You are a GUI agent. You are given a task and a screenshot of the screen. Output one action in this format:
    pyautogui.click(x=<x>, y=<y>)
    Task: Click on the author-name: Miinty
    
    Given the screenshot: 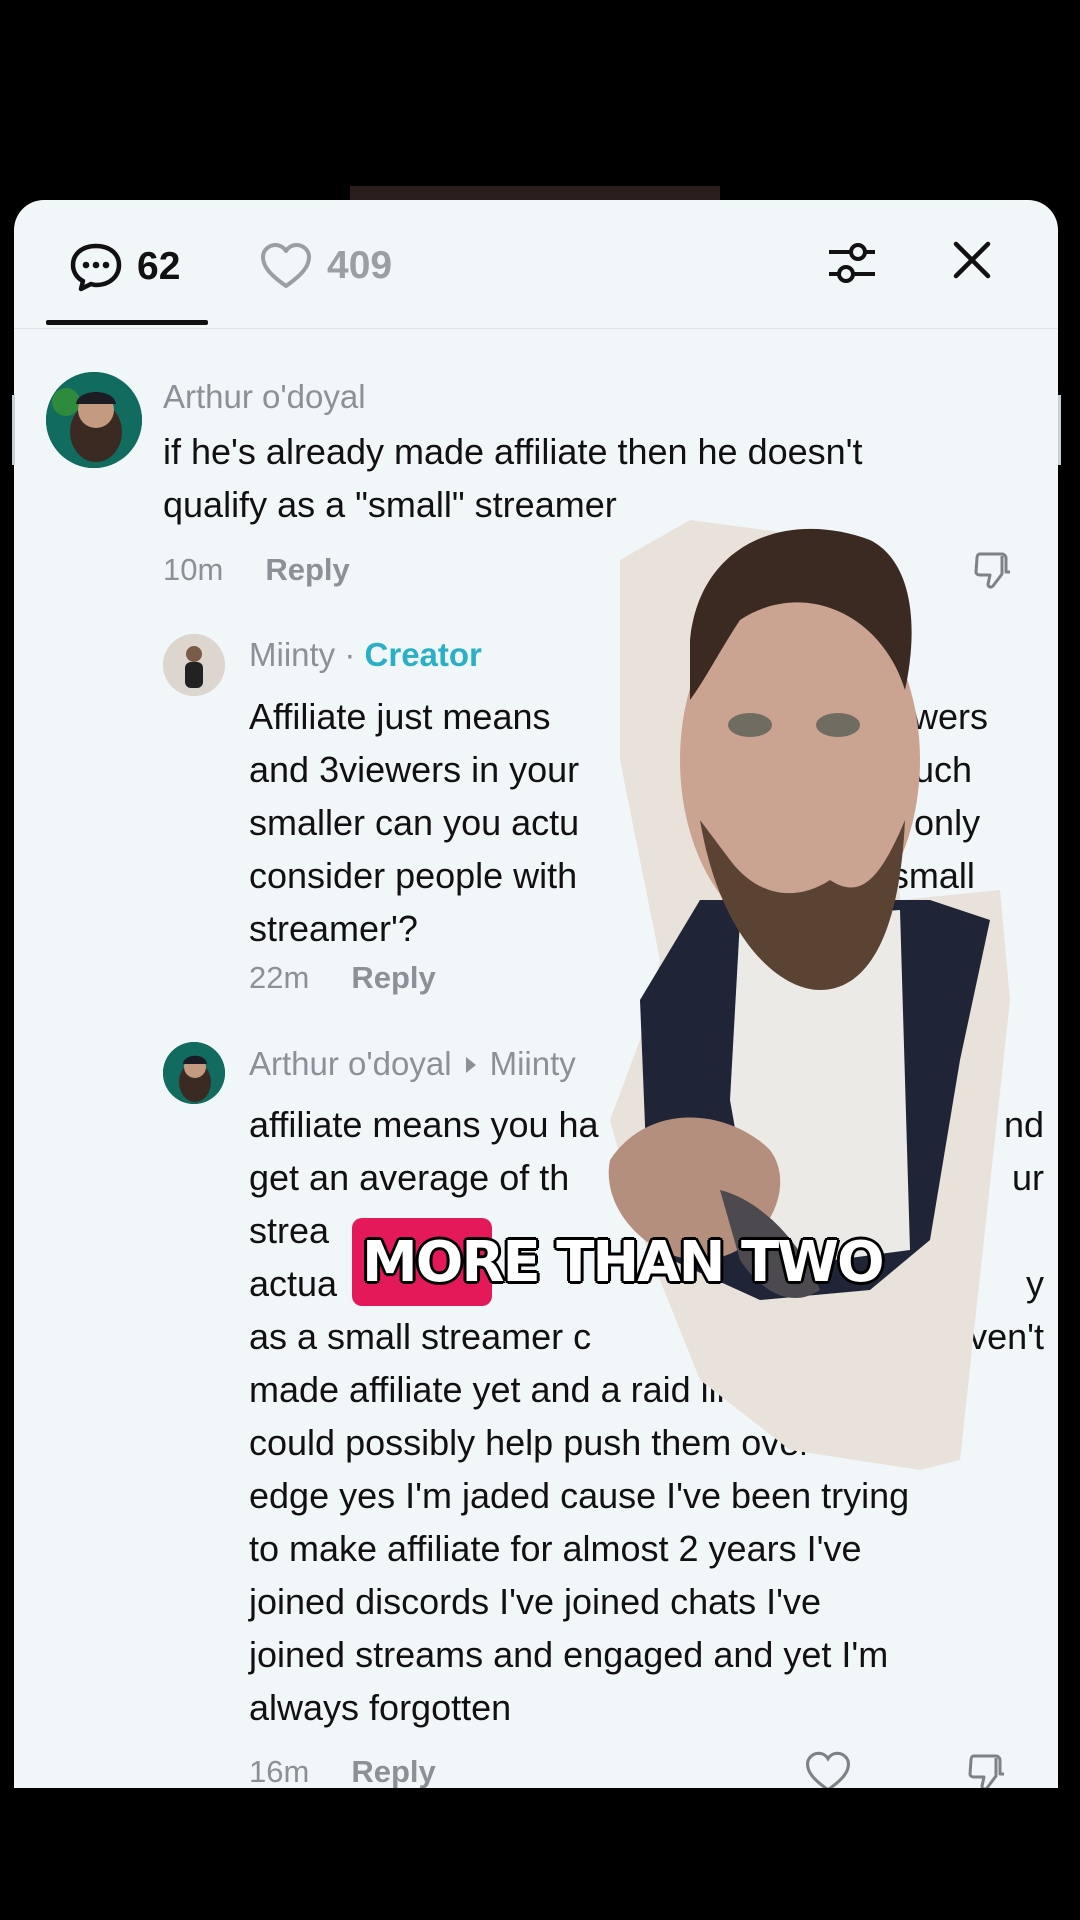 What is the action you would take?
    pyautogui.click(x=292, y=654)
    